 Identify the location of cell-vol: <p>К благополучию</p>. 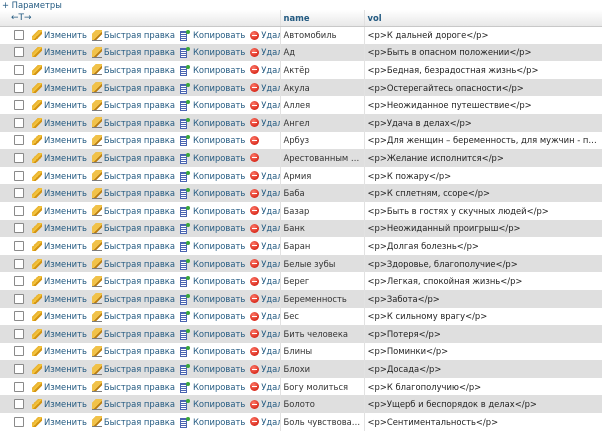
(483, 386).